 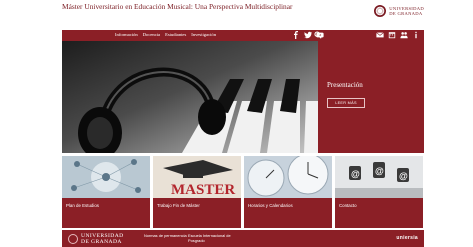 I want to click on footer-university-logo: UNIVERSIDAD DE GRANADA, so click(x=96, y=239).